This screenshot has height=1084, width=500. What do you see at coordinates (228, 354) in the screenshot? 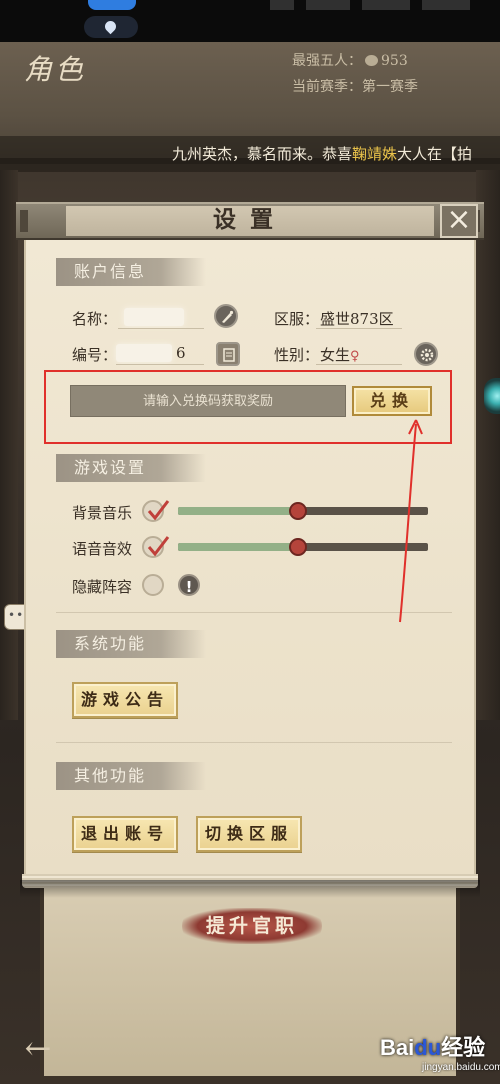
I see `copy-id-icon` at bounding box center [228, 354].